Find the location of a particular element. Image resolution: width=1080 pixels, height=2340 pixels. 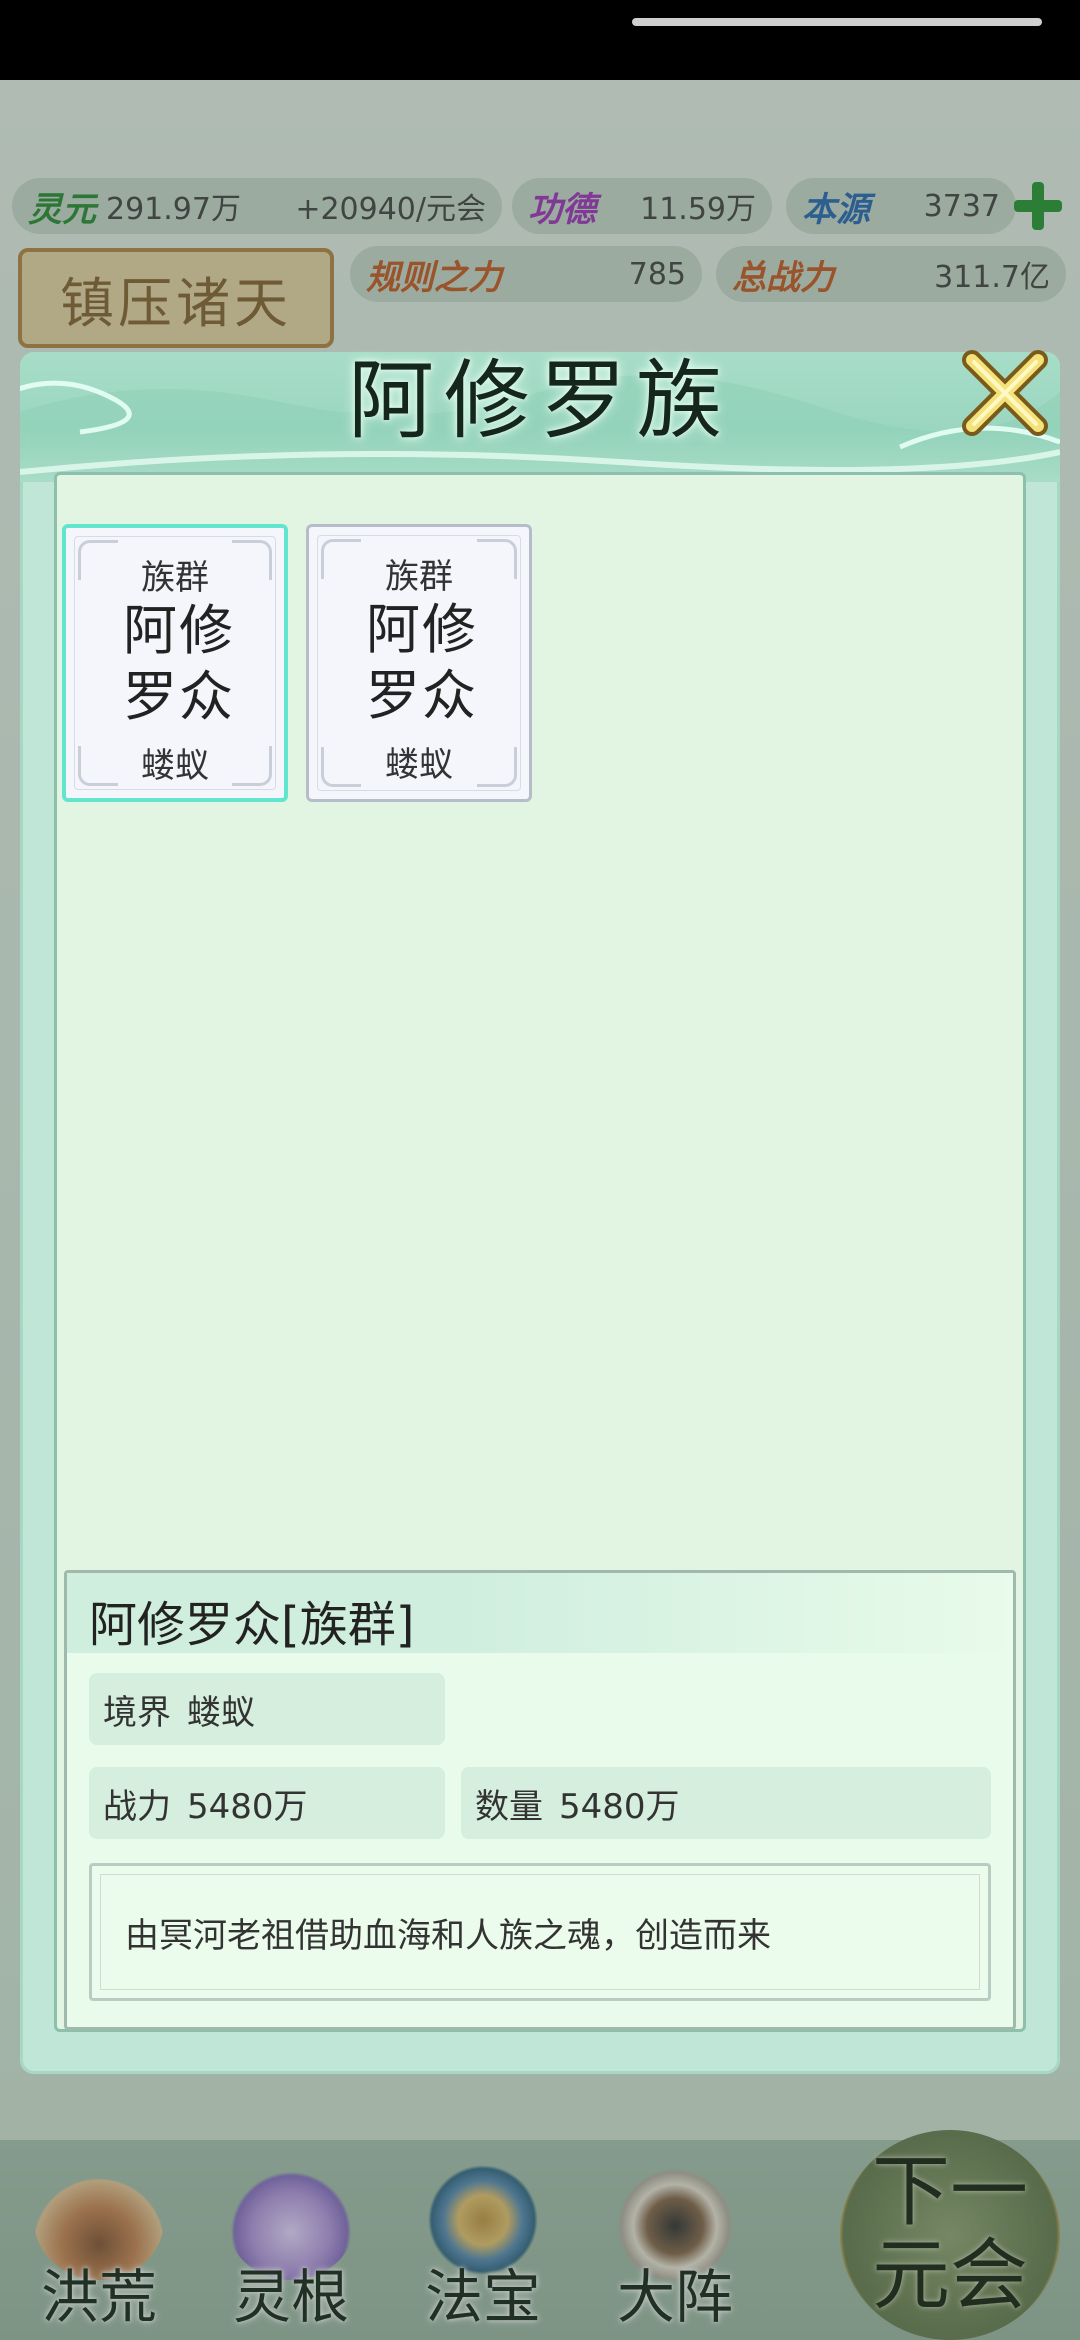

close-button is located at coordinates (1005, 393).